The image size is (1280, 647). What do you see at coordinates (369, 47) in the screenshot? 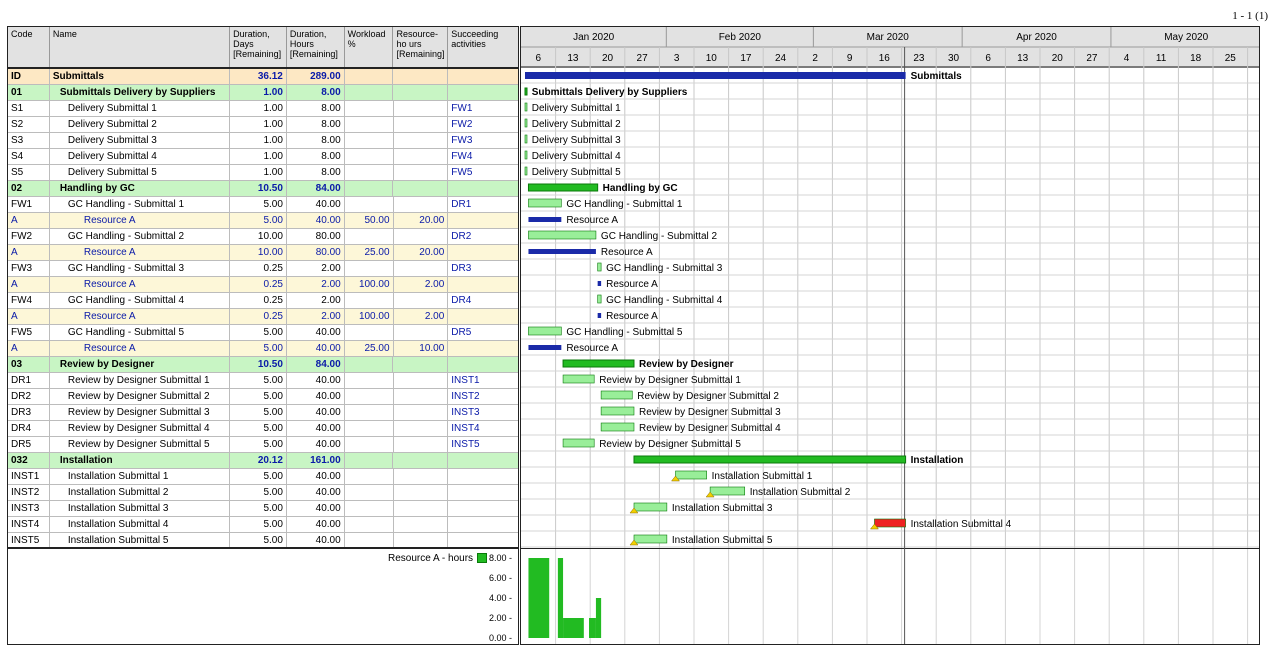
I see `col-workload-header: Workload %` at bounding box center [369, 47].